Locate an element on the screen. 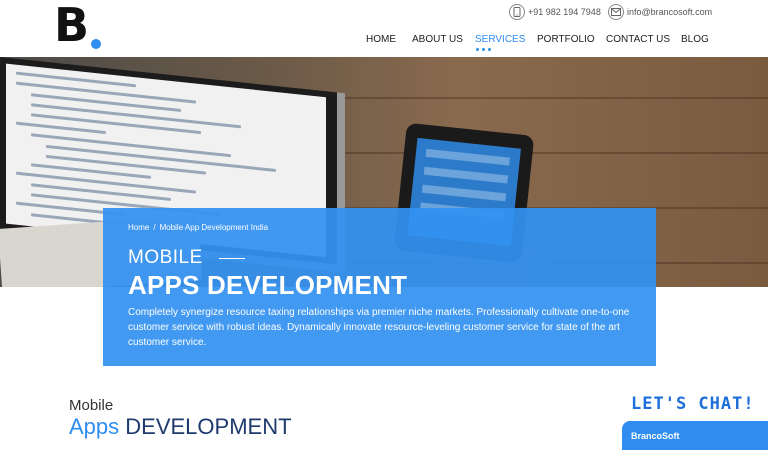  header-email: info@brancosoft.com is located at coordinates (660, 12).